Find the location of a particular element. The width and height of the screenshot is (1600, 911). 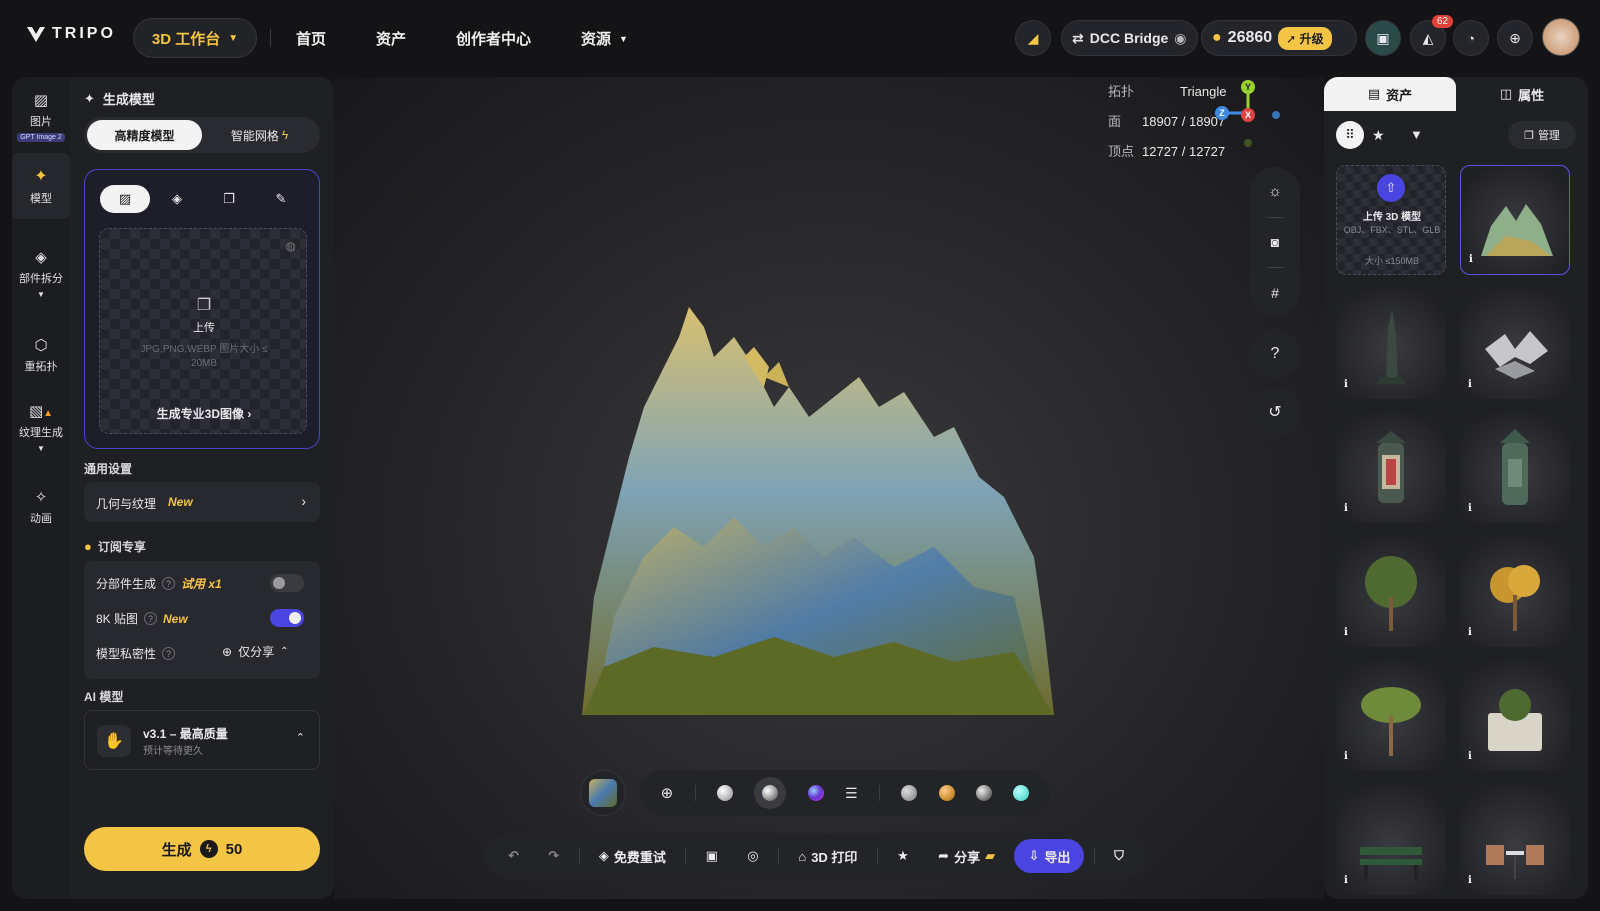

pro-3d-image-link: 生成专业3D图像 › is located at coordinates (204, 413).